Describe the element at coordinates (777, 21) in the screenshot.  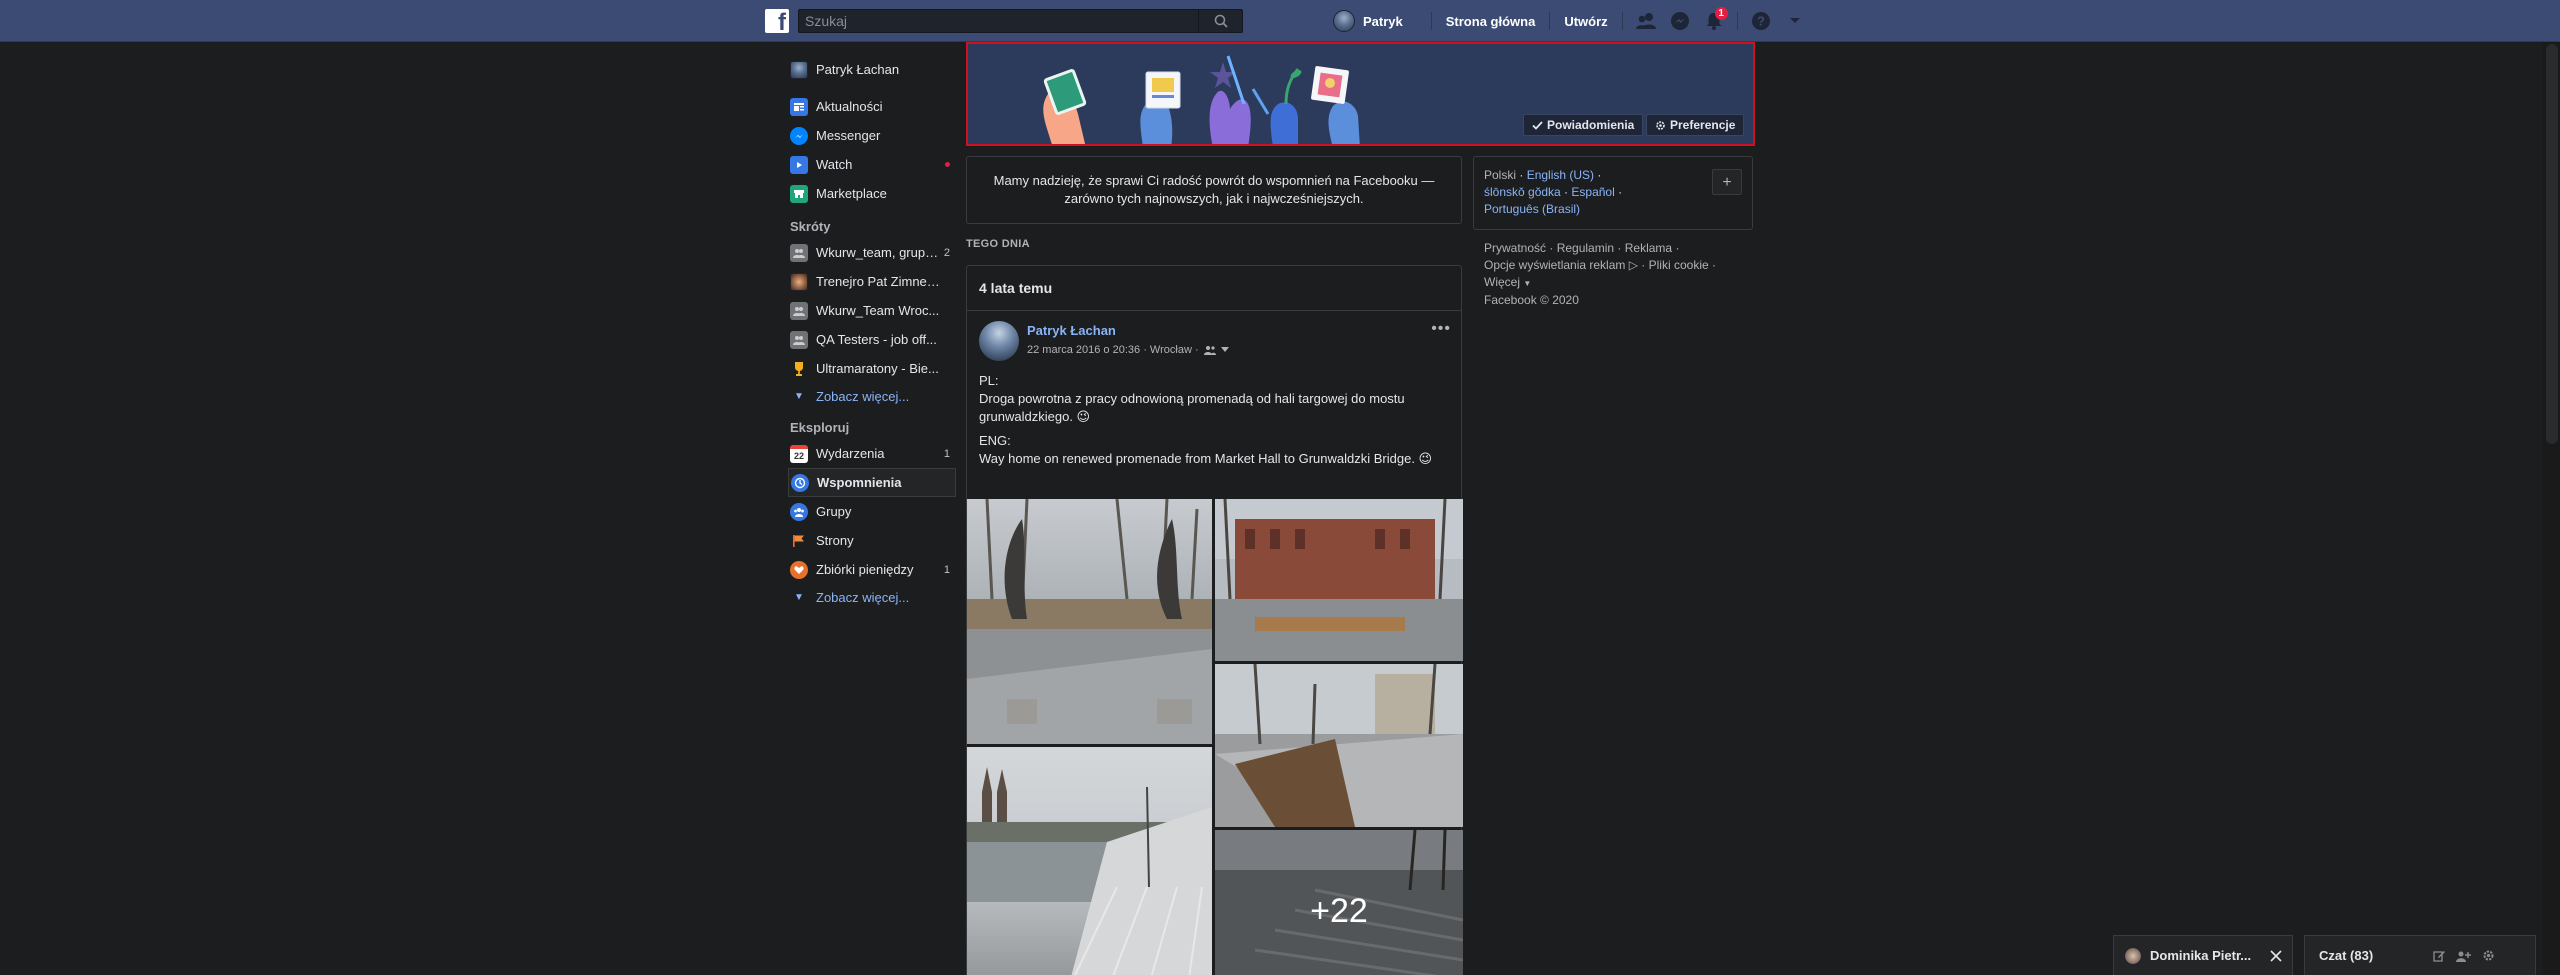
I see `facebook-logo-icon: f` at that location.